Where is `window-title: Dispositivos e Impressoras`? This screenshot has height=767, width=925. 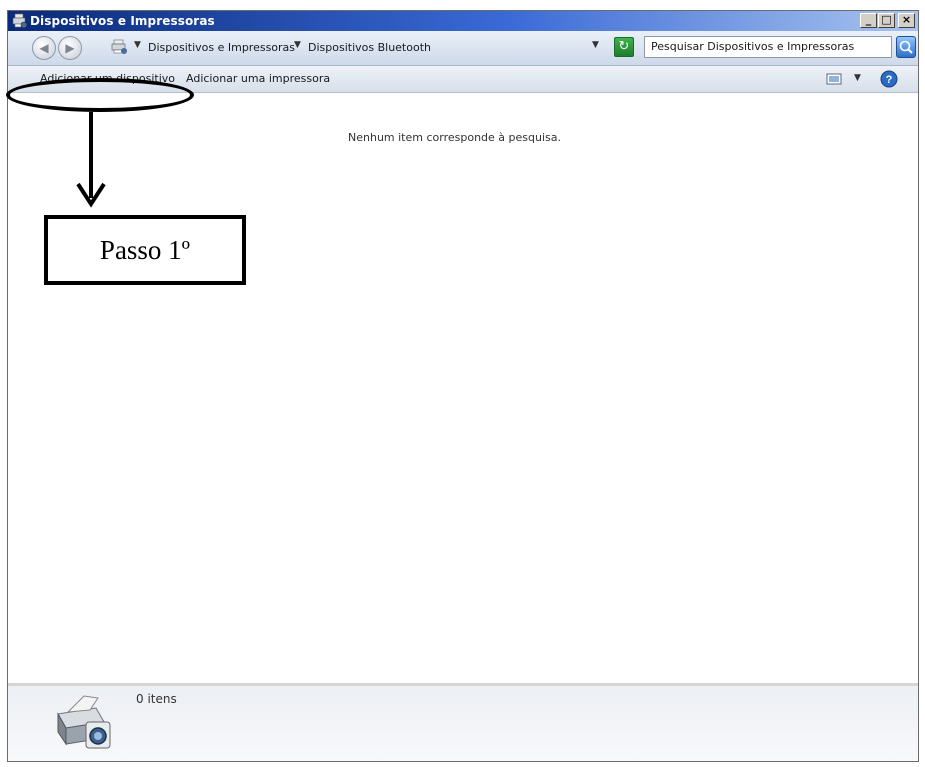
window-title: Dispositivos e Impressoras is located at coordinates (122, 21).